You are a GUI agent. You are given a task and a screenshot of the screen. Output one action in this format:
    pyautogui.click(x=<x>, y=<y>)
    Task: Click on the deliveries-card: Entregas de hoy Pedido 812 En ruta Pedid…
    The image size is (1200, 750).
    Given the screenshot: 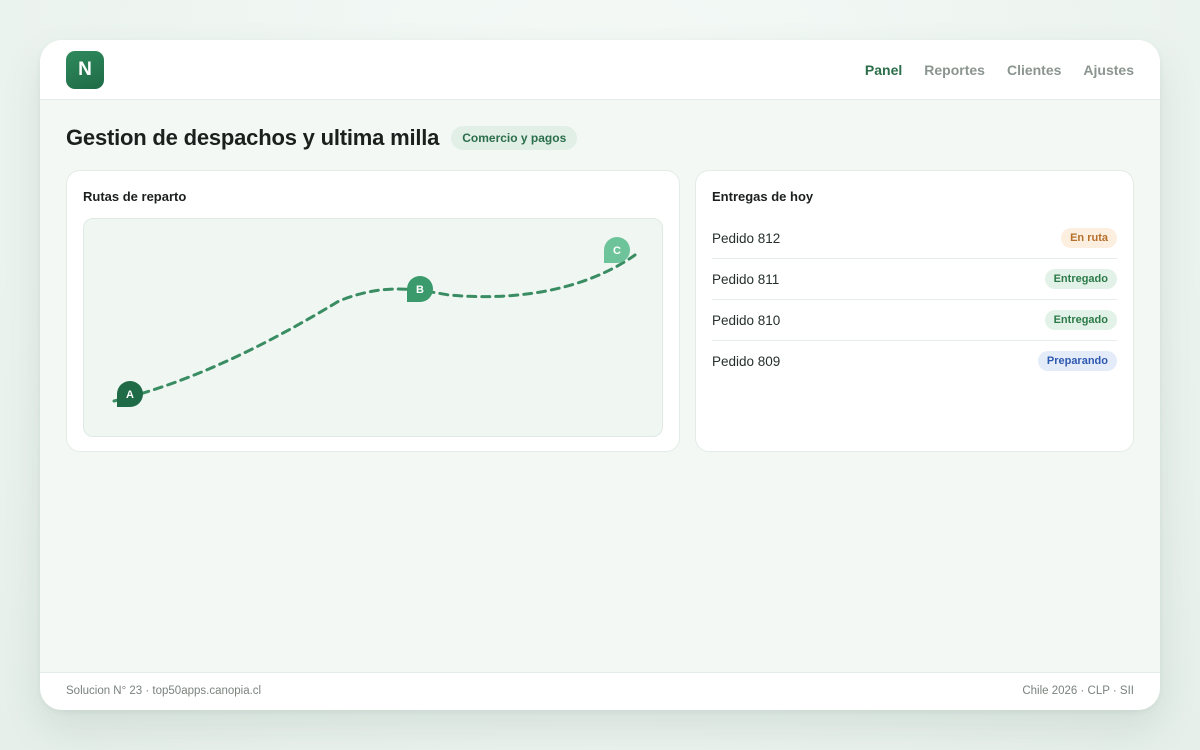 What is the action you would take?
    pyautogui.click(x=914, y=311)
    